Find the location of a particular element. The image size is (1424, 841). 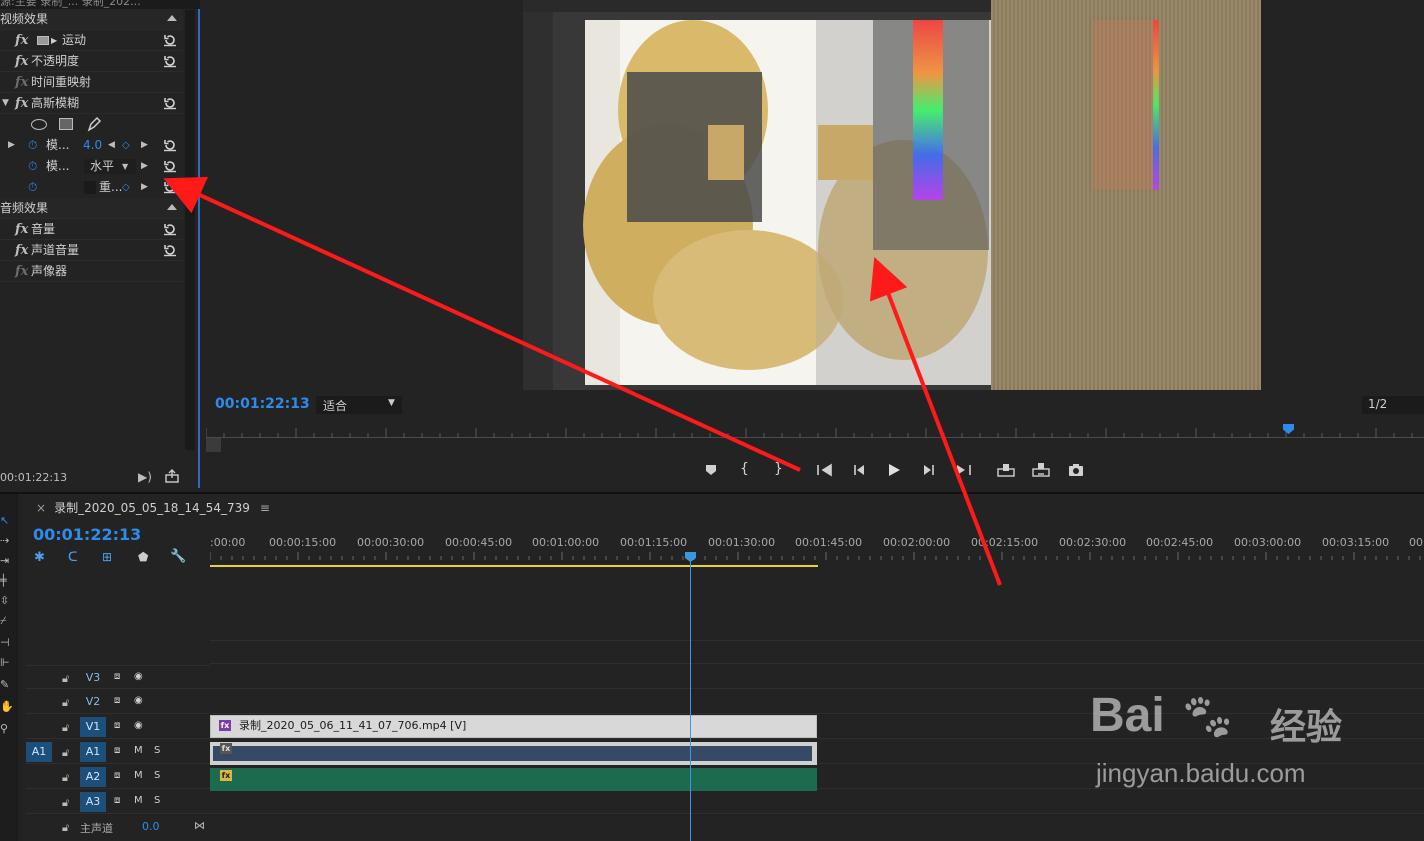

audio-effects-header: 音频效果 is located at coordinates (91, 208).